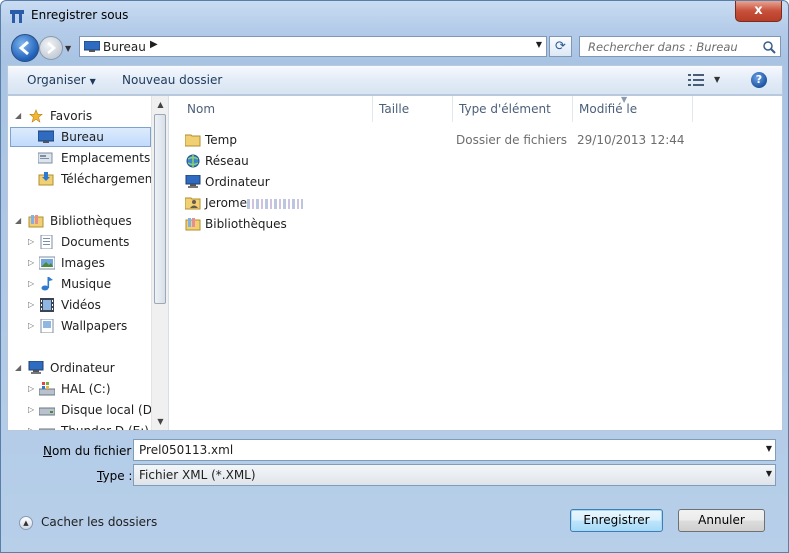  I want to click on sidebar-item-bureau: Bureau, so click(80, 137).